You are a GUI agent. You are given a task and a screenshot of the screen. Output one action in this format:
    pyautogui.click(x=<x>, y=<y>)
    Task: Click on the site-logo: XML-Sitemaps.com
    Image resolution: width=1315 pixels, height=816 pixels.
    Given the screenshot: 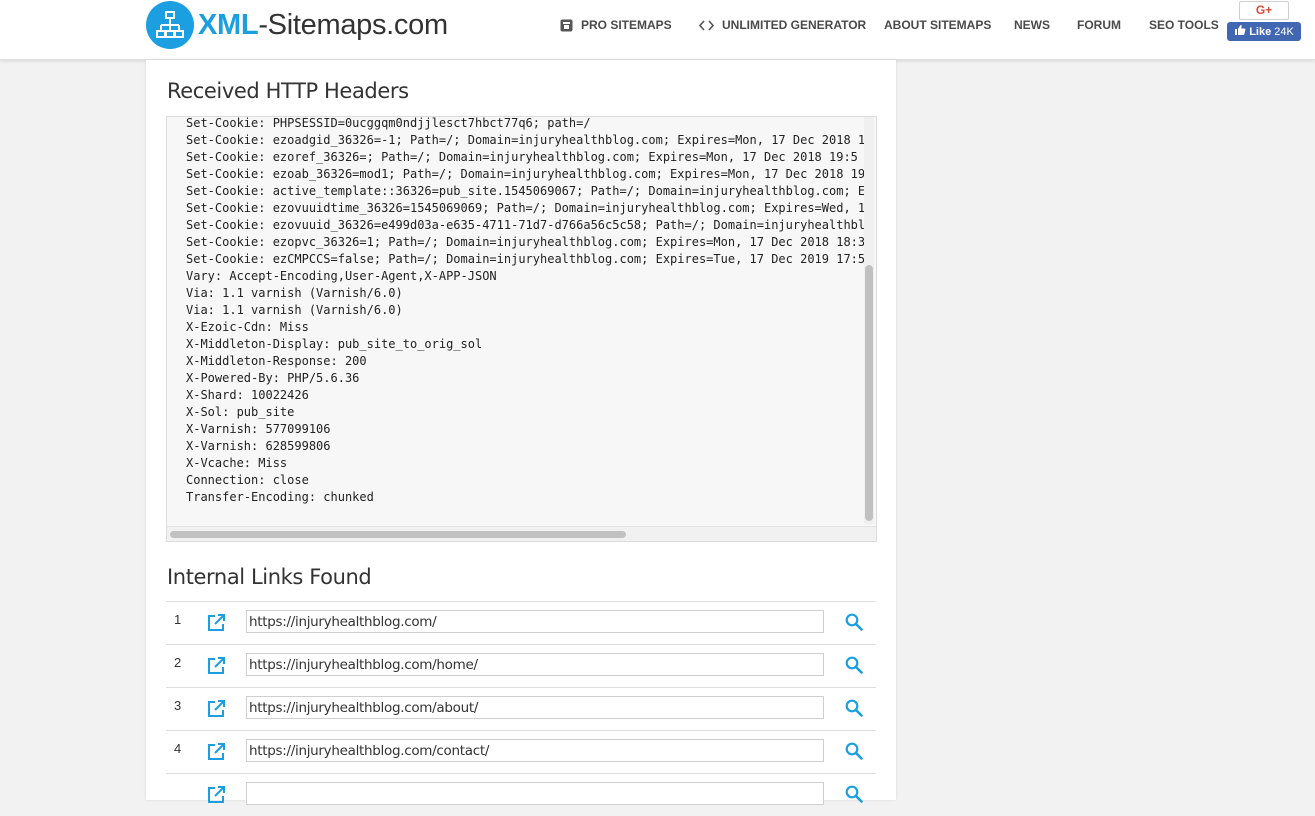 What is the action you would take?
    pyautogui.click(x=297, y=25)
    